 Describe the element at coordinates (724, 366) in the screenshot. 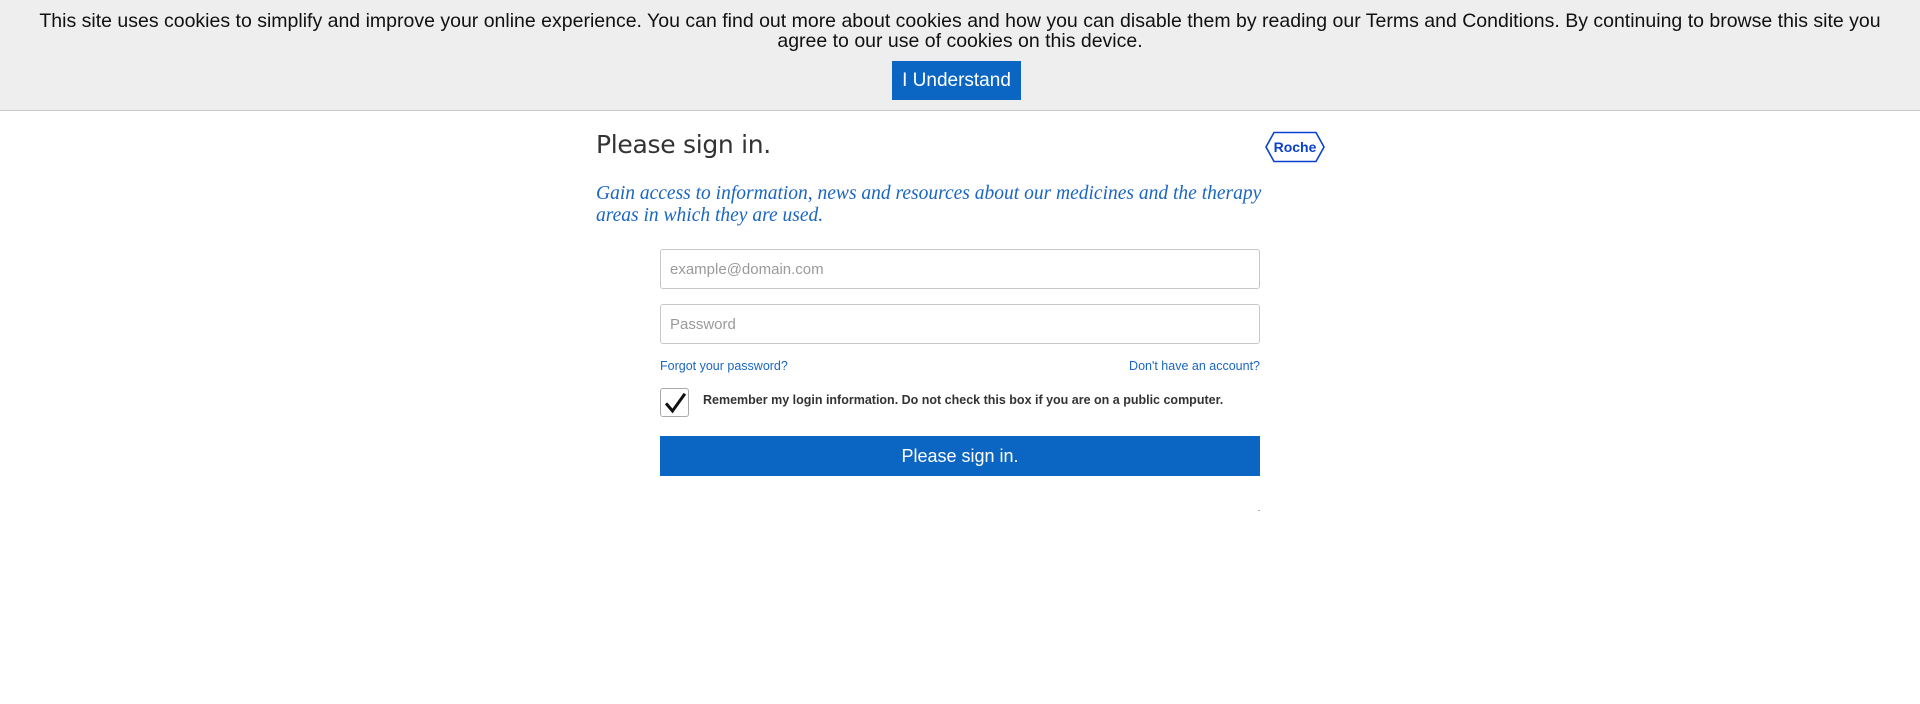

I see `forgot-password-link: Forgot your password?` at that location.